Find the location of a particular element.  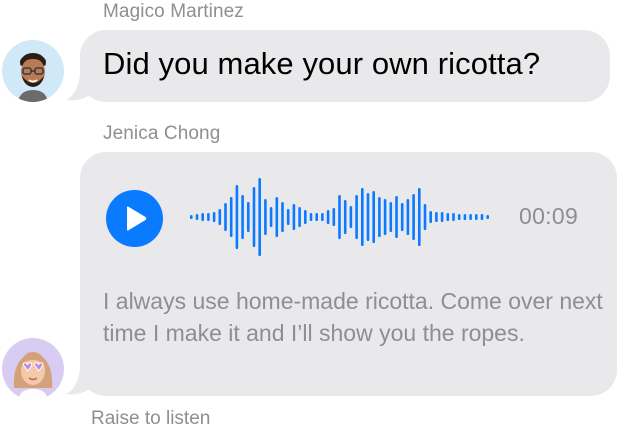

message-text: Did you make your own ricotta? is located at coordinates (322, 63).